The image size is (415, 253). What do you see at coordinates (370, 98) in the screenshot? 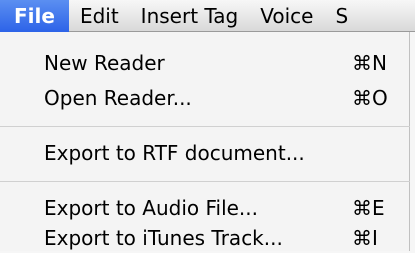
I see `shortcut-label: ⌘O` at bounding box center [370, 98].